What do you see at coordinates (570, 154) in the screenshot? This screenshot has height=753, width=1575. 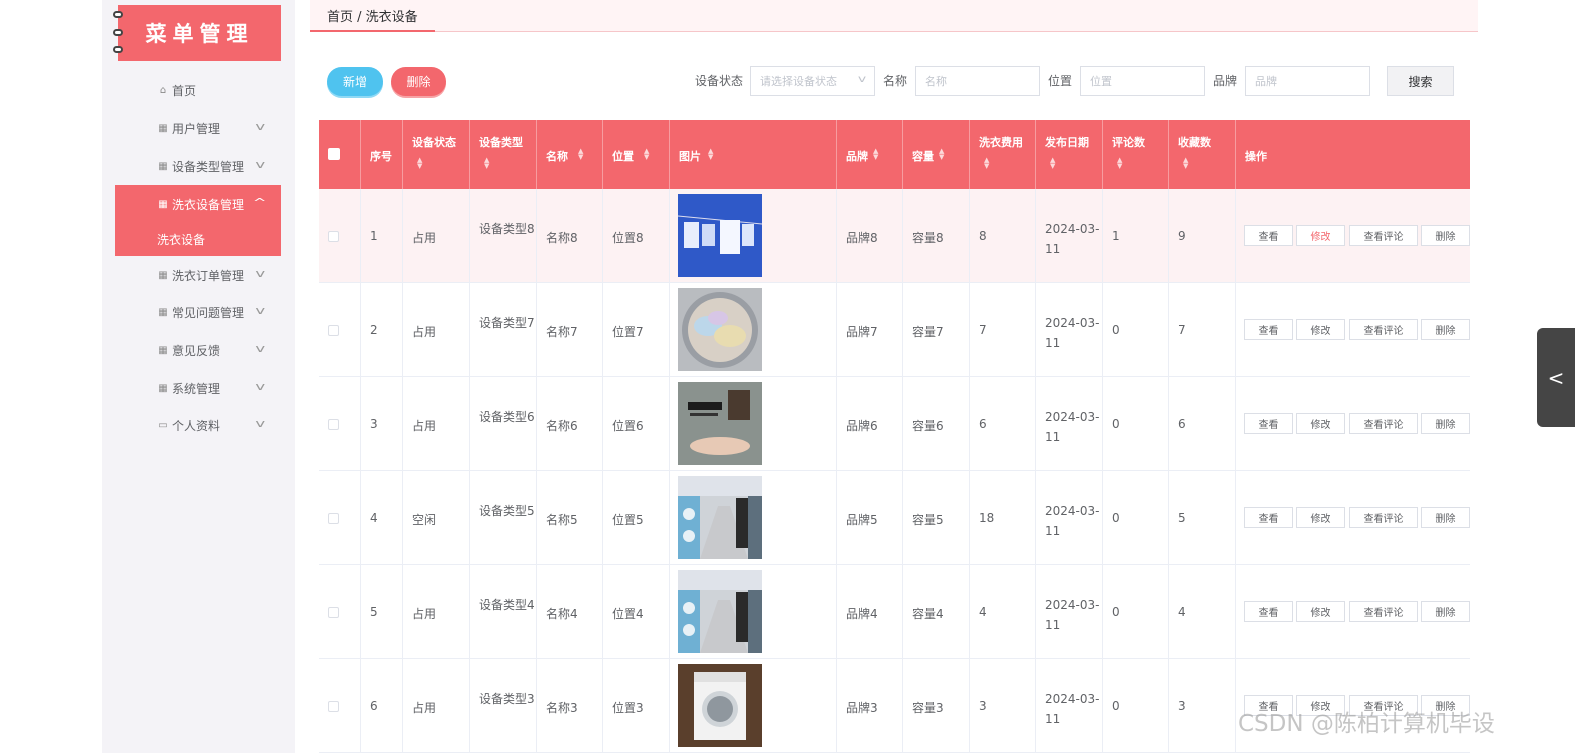 I see `header-col-name: 名称 ▲ ▼` at bounding box center [570, 154].